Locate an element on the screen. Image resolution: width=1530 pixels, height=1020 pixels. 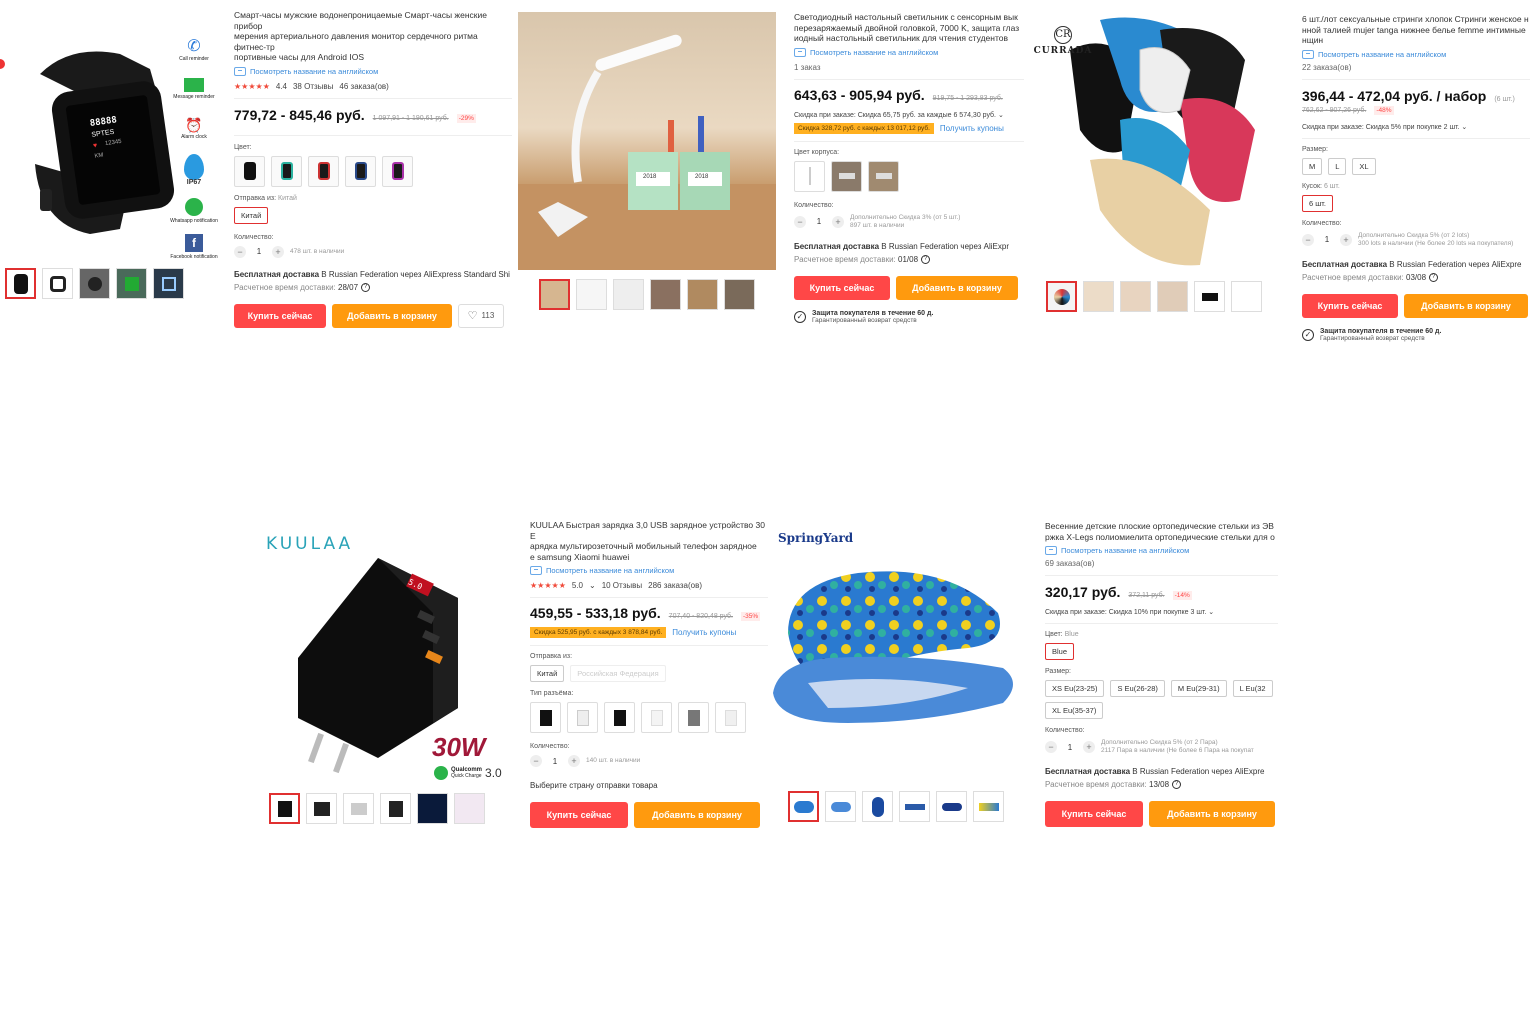
reviews-link: 38 Отзывы is located at coordinates (313, 86).